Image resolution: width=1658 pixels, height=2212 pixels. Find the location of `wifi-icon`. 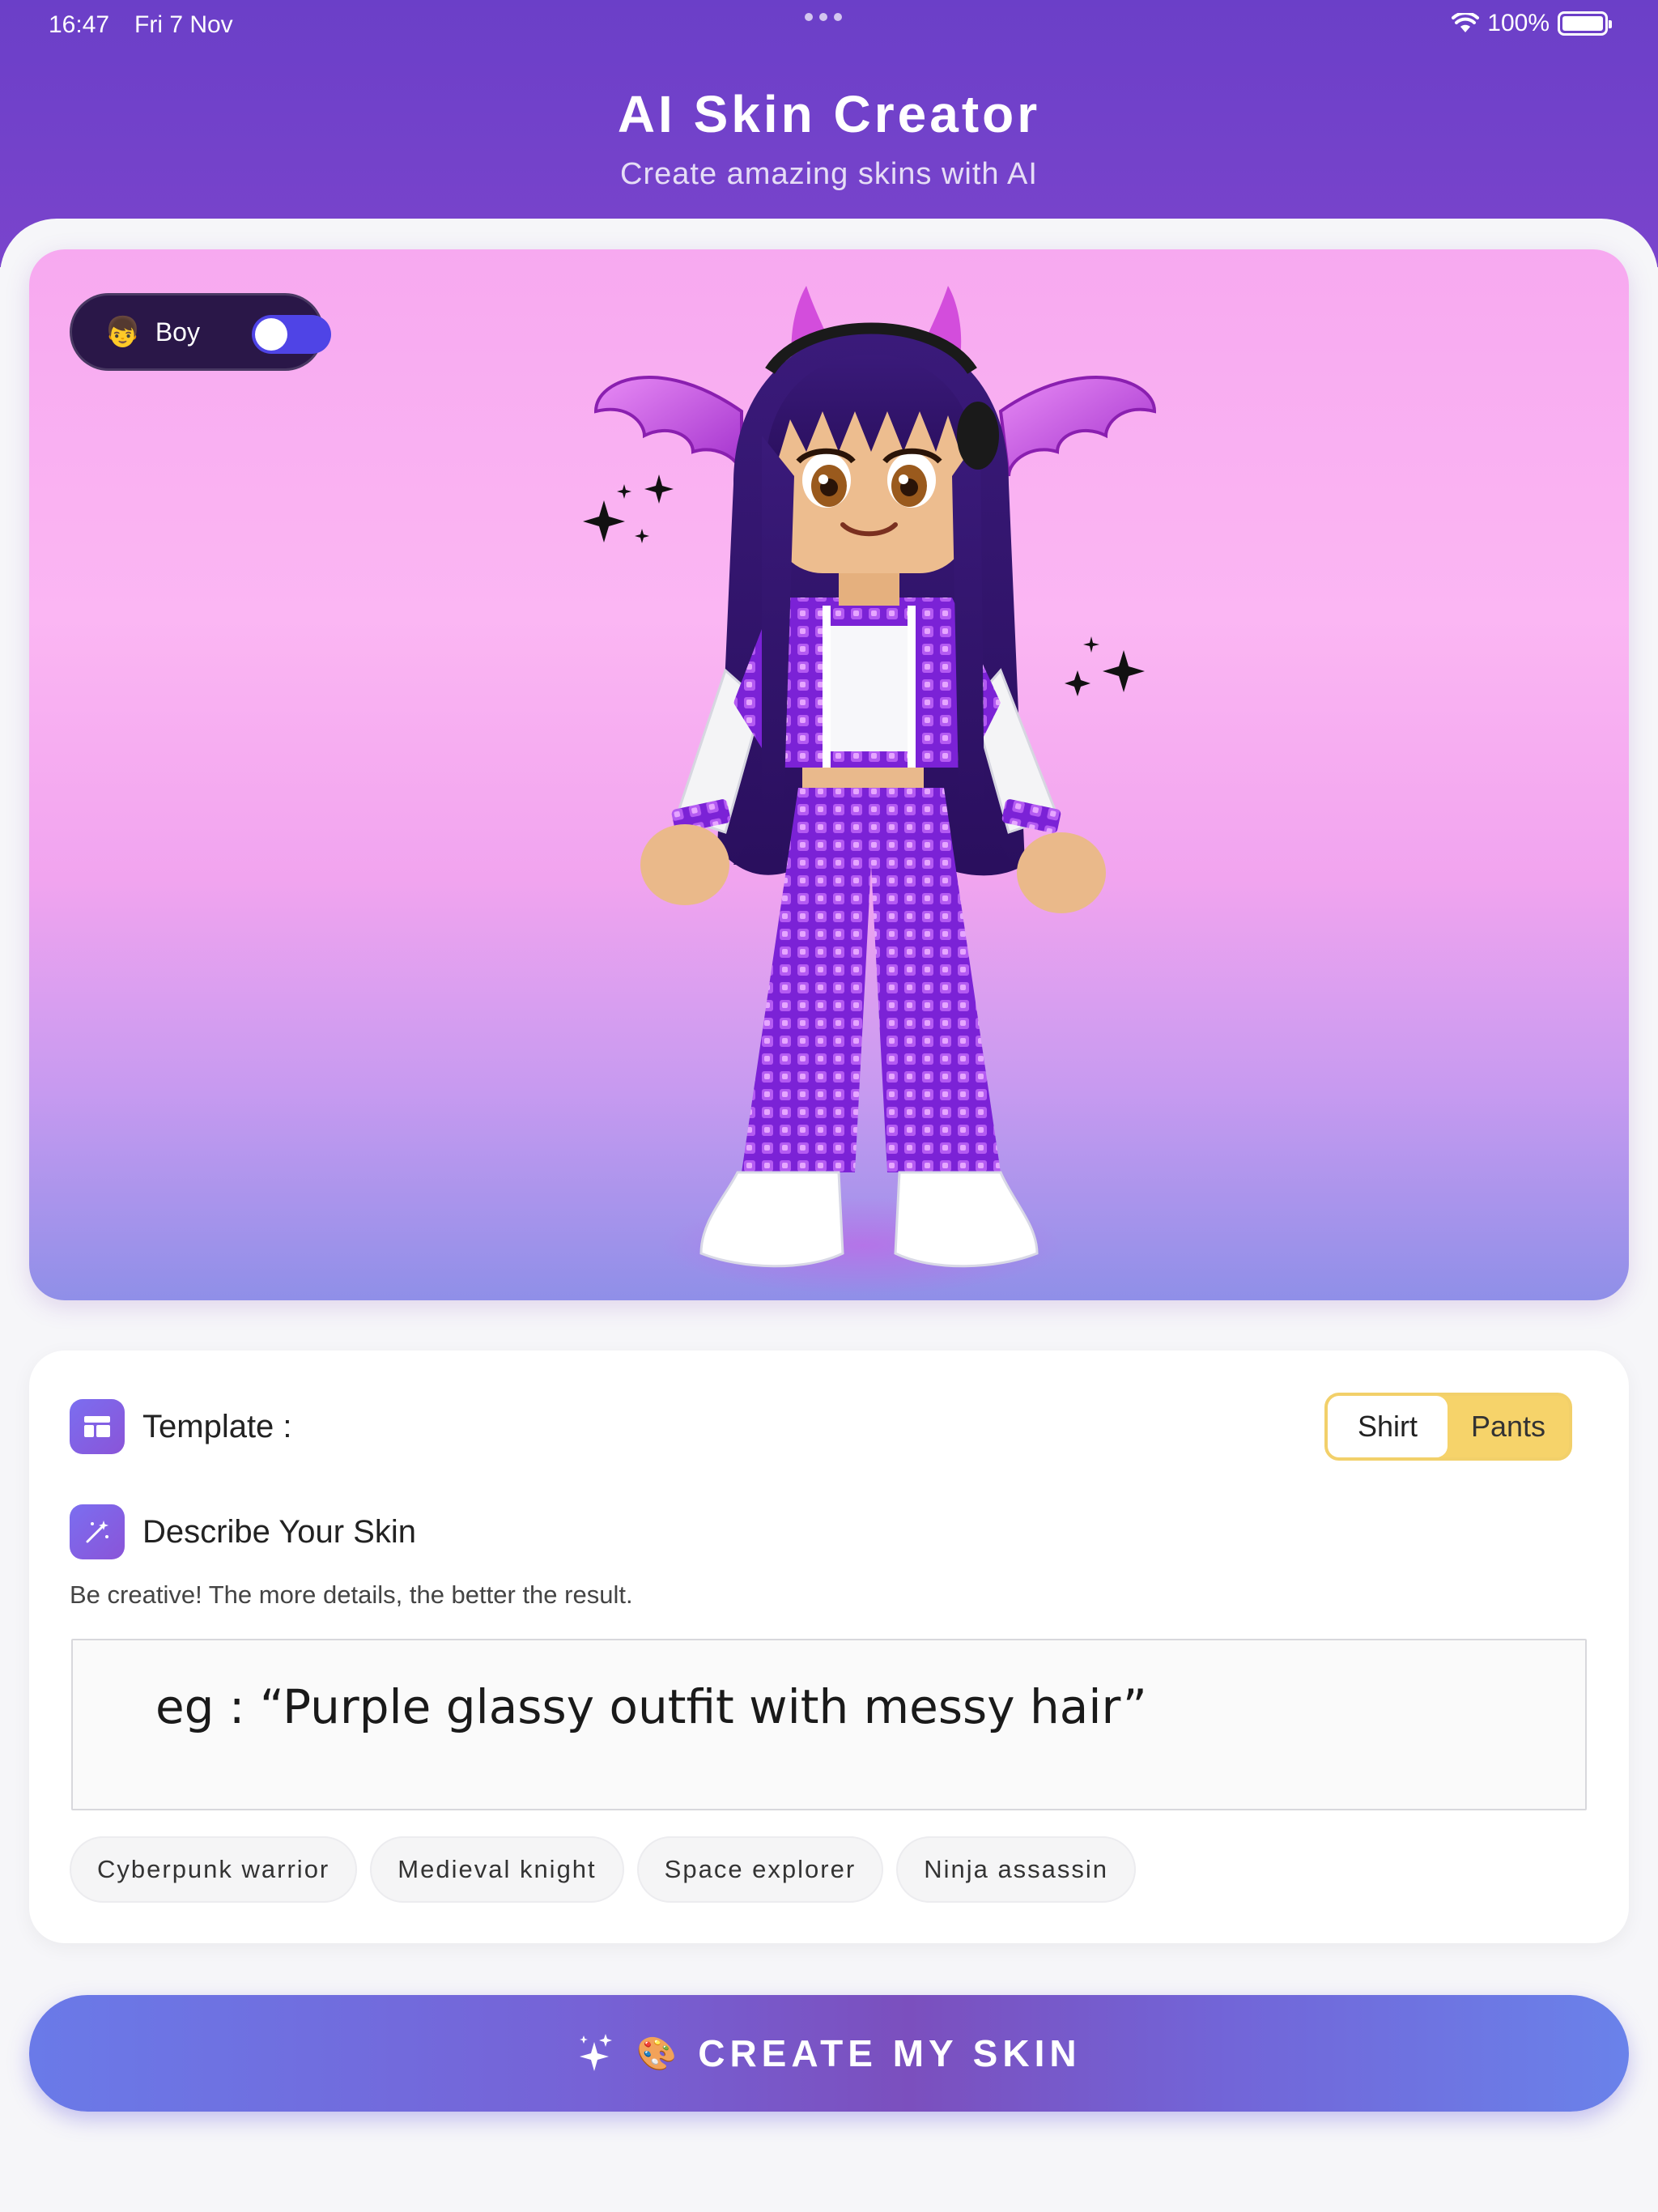

wifi-icon is located at coordinates (1466, 22).